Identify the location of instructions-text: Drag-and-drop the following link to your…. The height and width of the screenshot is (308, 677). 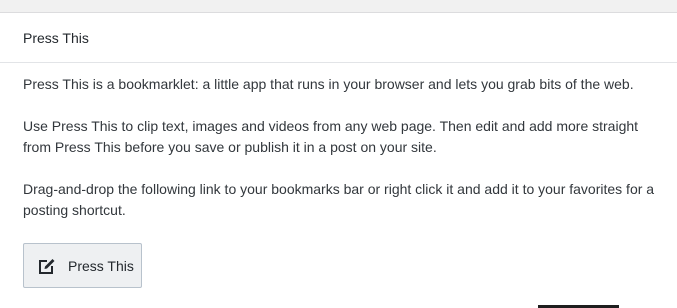
(339, 199).